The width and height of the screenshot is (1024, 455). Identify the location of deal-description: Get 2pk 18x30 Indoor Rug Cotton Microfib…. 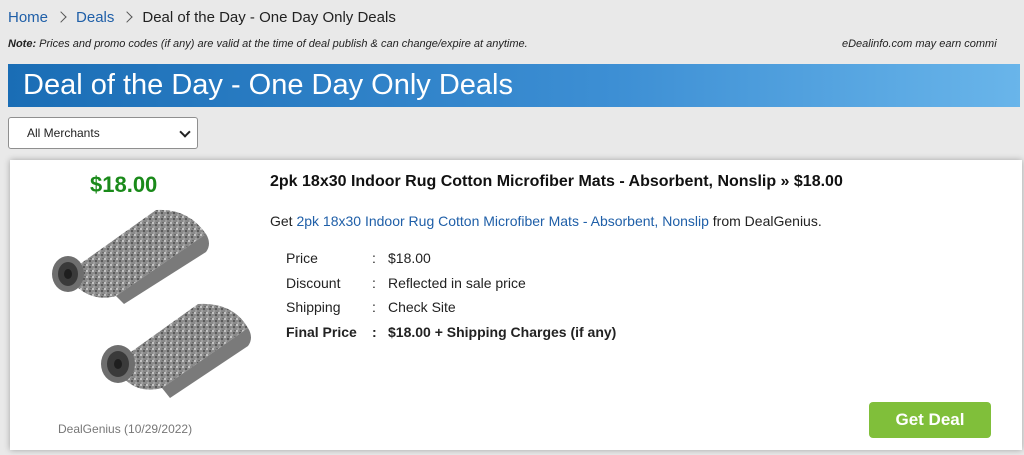
(546, 221).